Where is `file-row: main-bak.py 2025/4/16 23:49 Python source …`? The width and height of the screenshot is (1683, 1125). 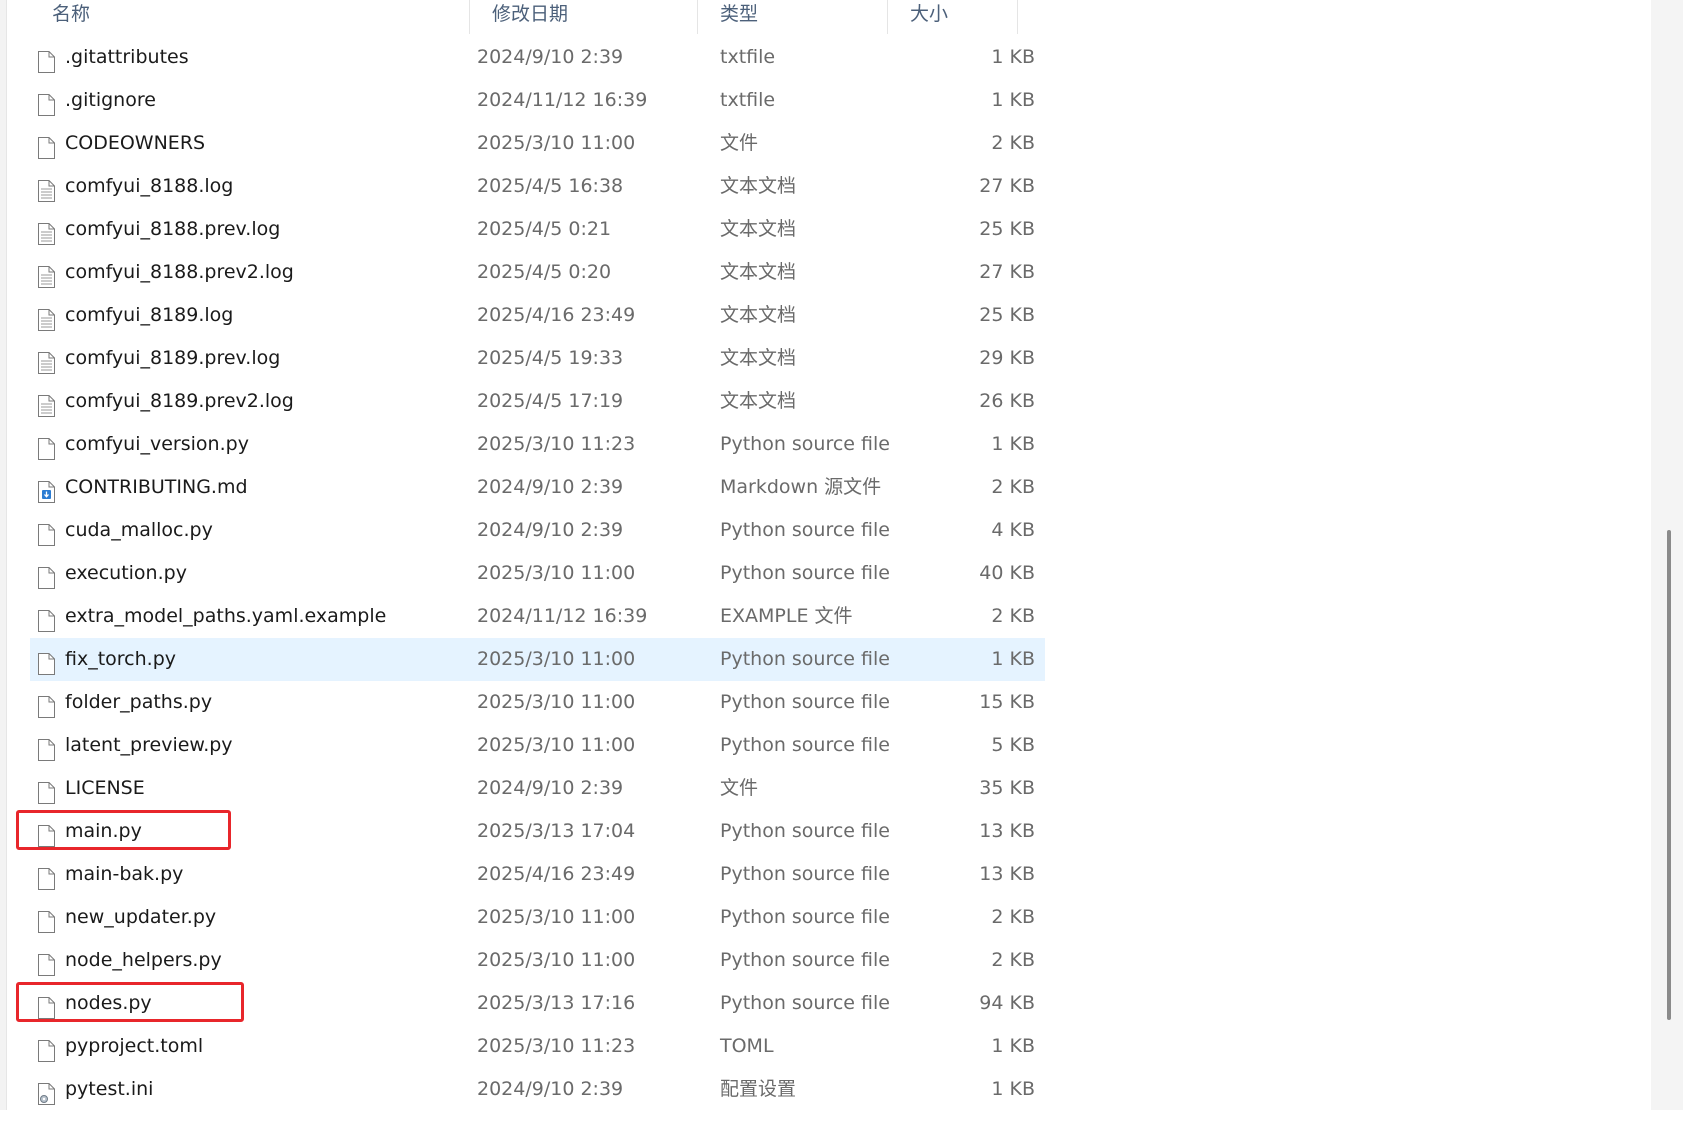 file-row: main-bak.py 2025/4/16 23:49 Python source … is located at coordinates (537, 874).